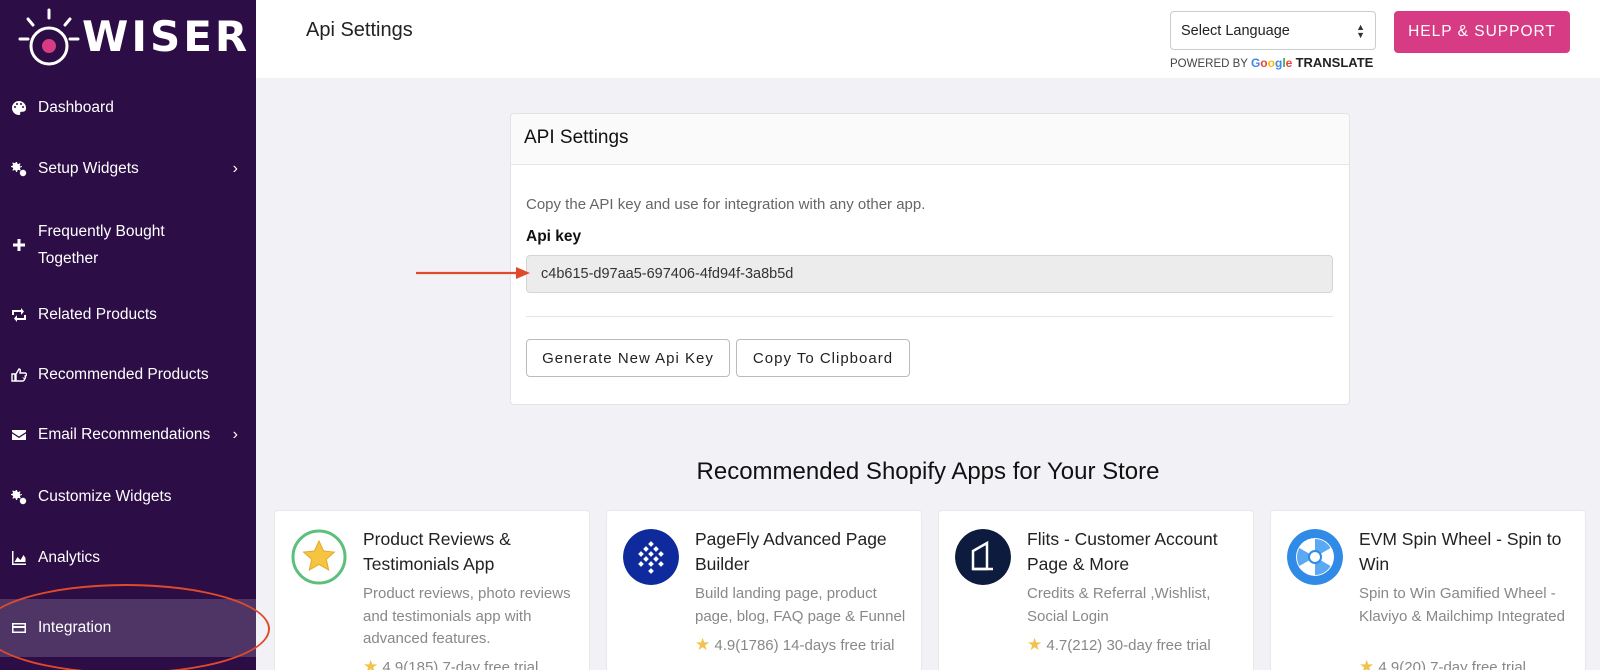 The image size is (1600, 670). I want to click on sidebar-item-email-recommendations: Email Recommendations ›, so click(128, 435).